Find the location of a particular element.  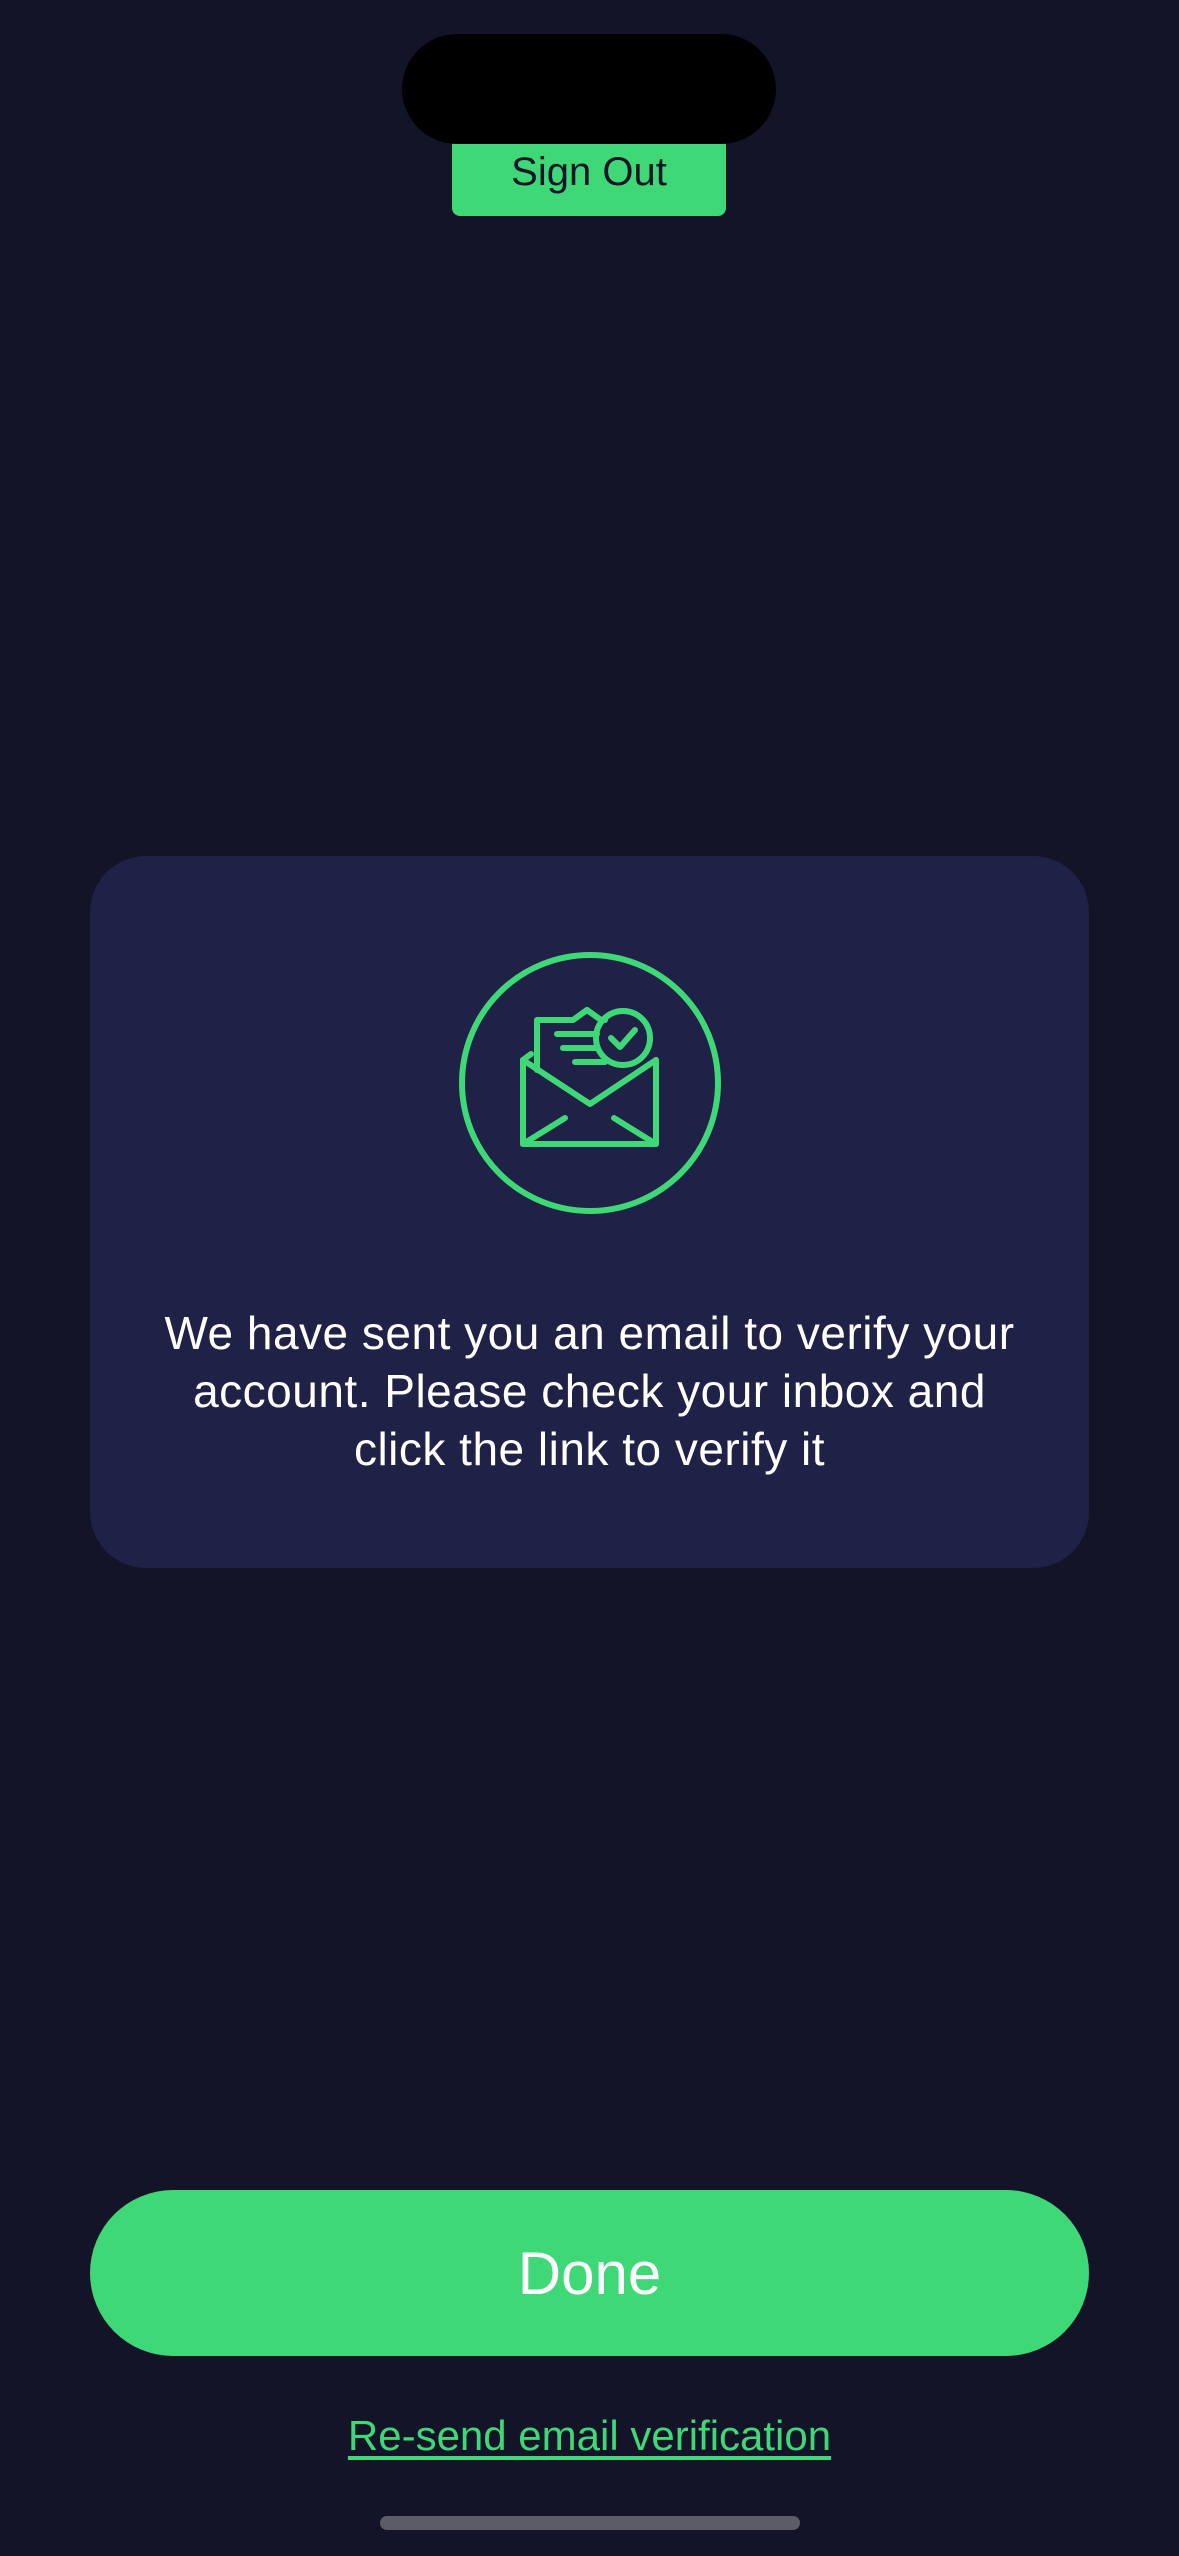

dynamic-island is located at coordinates (589, 89).